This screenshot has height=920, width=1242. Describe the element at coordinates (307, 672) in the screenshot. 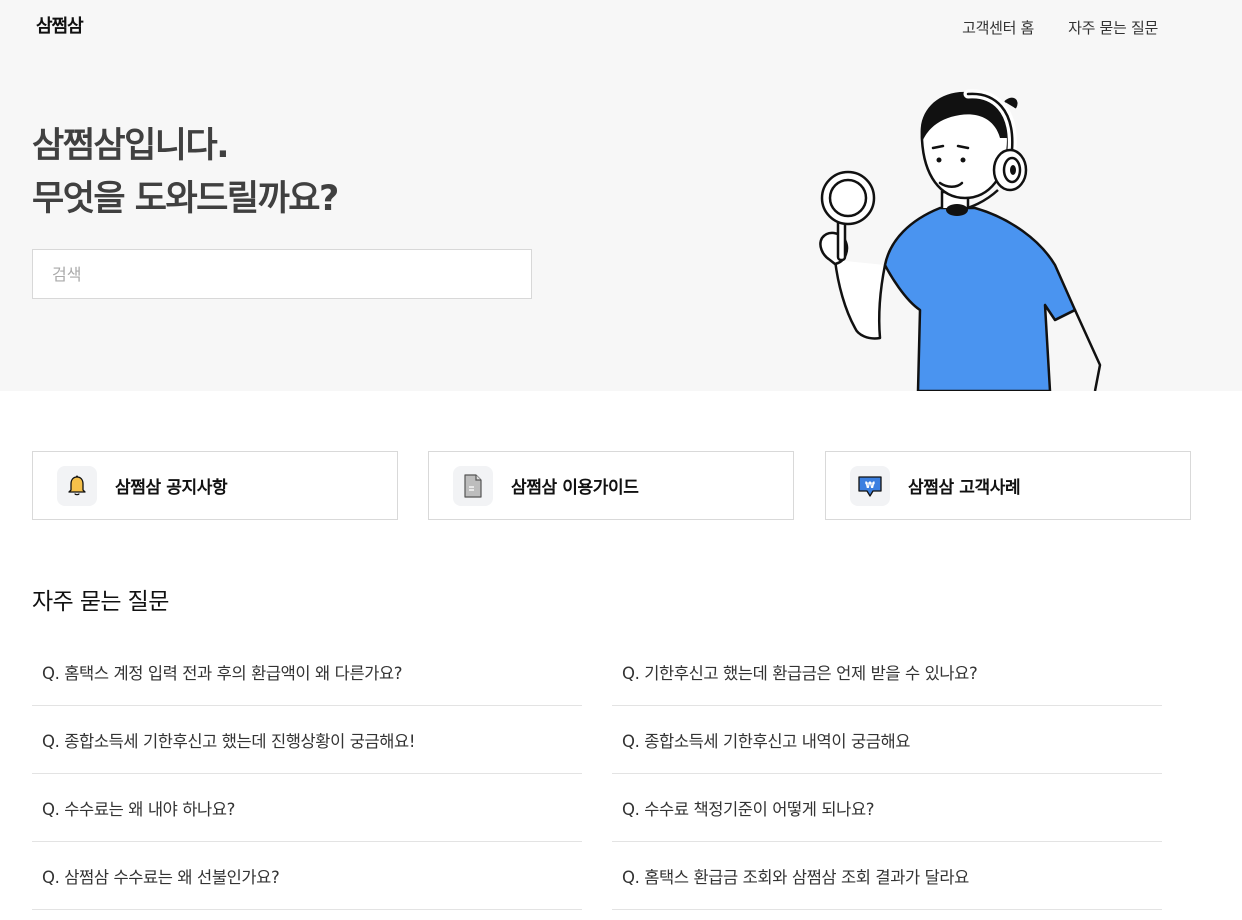

I see `faq-item: Q. 홈택스 계정 입력 전과 후의 환급액이 왜 다른가요?` at that location.